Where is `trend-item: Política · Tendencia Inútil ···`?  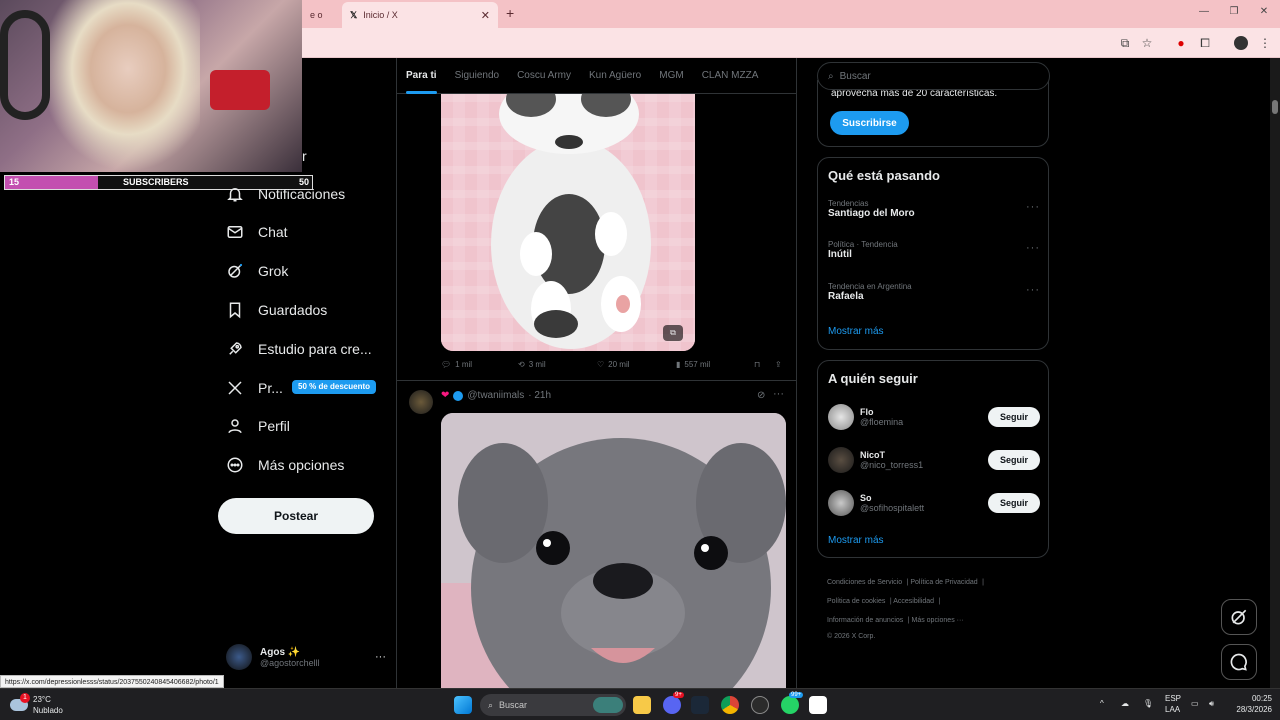 trend-item: Política · Tendencia Inútil ··· is located at coordinates (934, 250).